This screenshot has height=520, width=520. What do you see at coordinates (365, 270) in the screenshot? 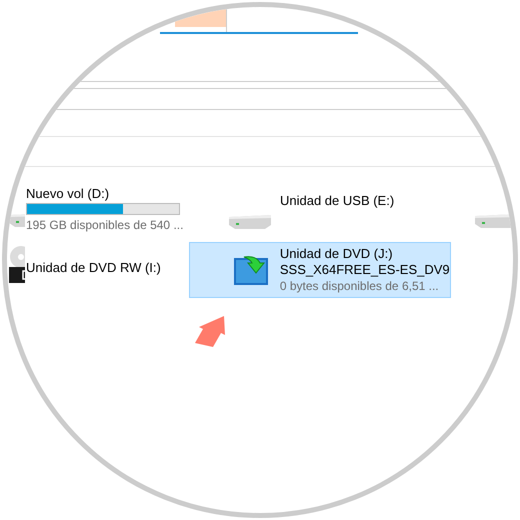
I see `volume-label: SSS_X64FREE_ES-ES_DV9` at bounding box center [365, 270].